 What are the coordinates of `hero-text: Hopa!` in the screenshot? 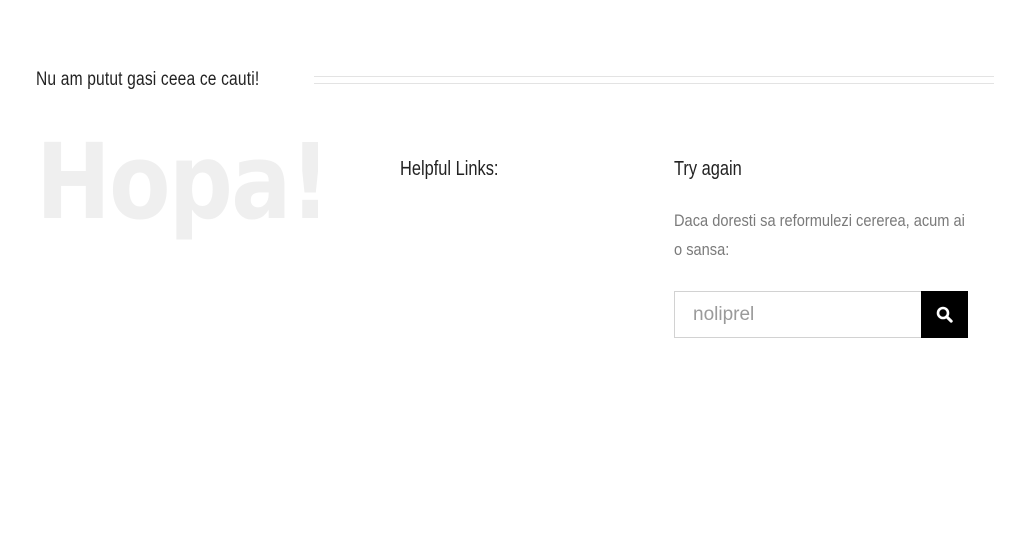 It's located at (183, 182).